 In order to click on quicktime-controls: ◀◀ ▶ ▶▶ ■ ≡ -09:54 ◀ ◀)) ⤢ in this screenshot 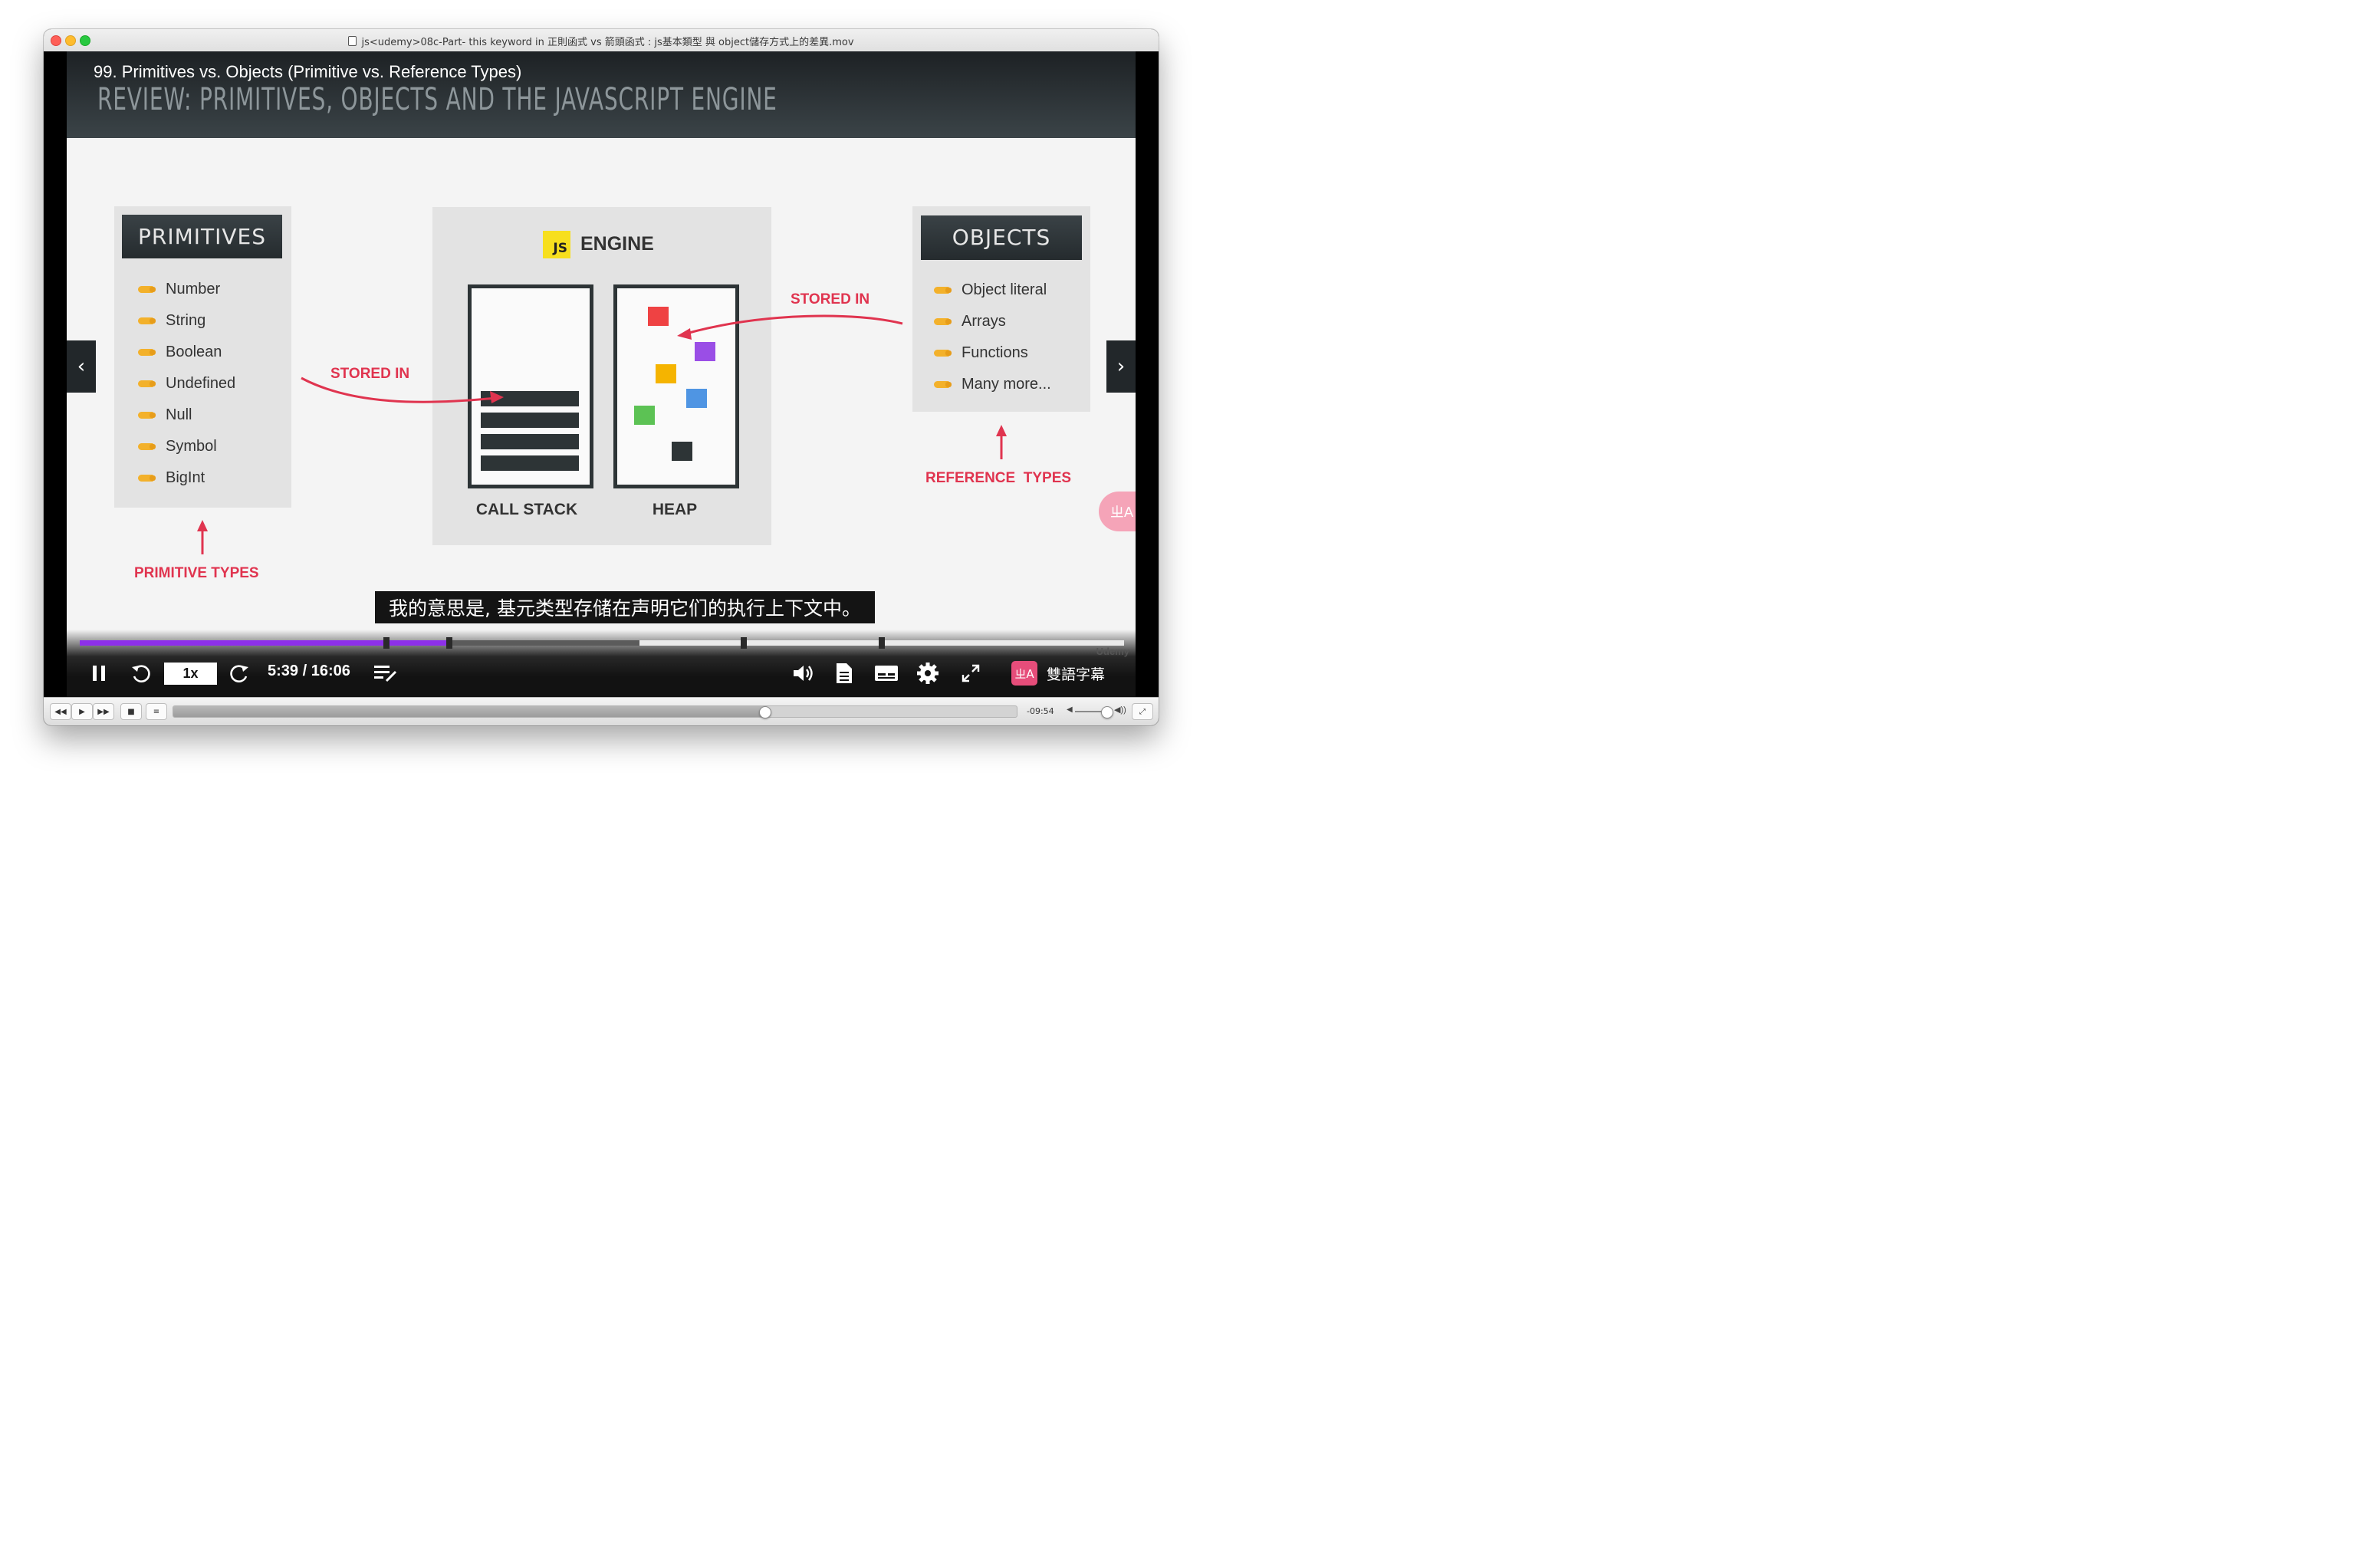, I will do `click(602, 711)`.